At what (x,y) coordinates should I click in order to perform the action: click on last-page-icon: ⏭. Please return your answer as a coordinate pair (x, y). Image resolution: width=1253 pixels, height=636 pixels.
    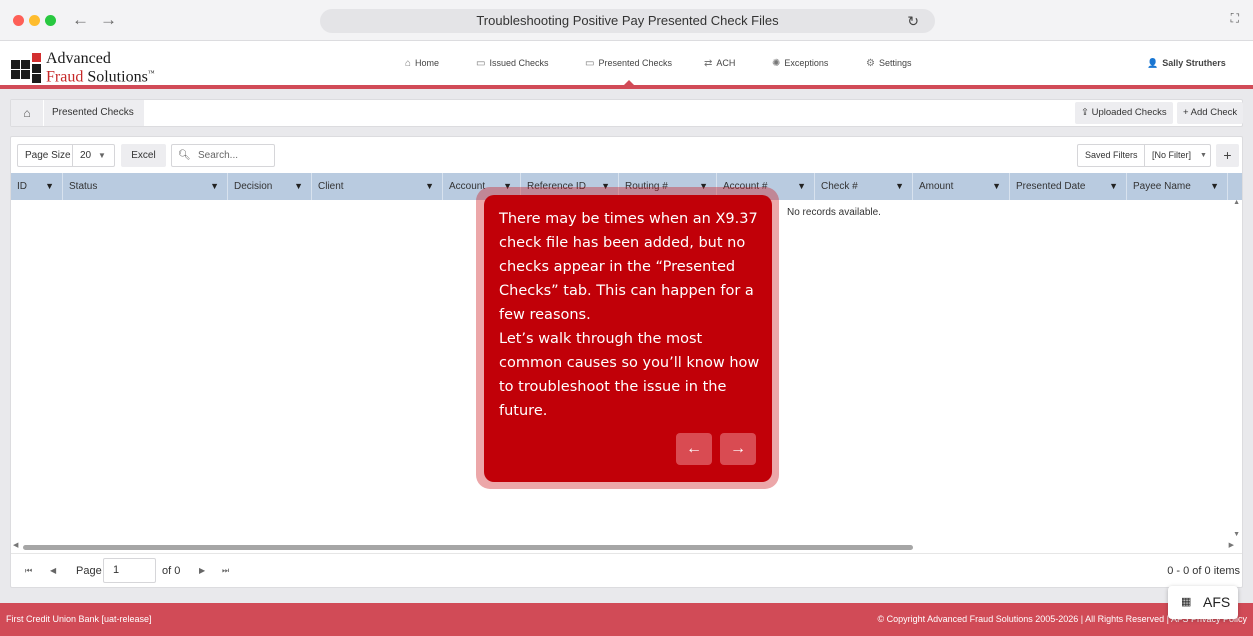
    Looking at the image, I should click on (225, 571).